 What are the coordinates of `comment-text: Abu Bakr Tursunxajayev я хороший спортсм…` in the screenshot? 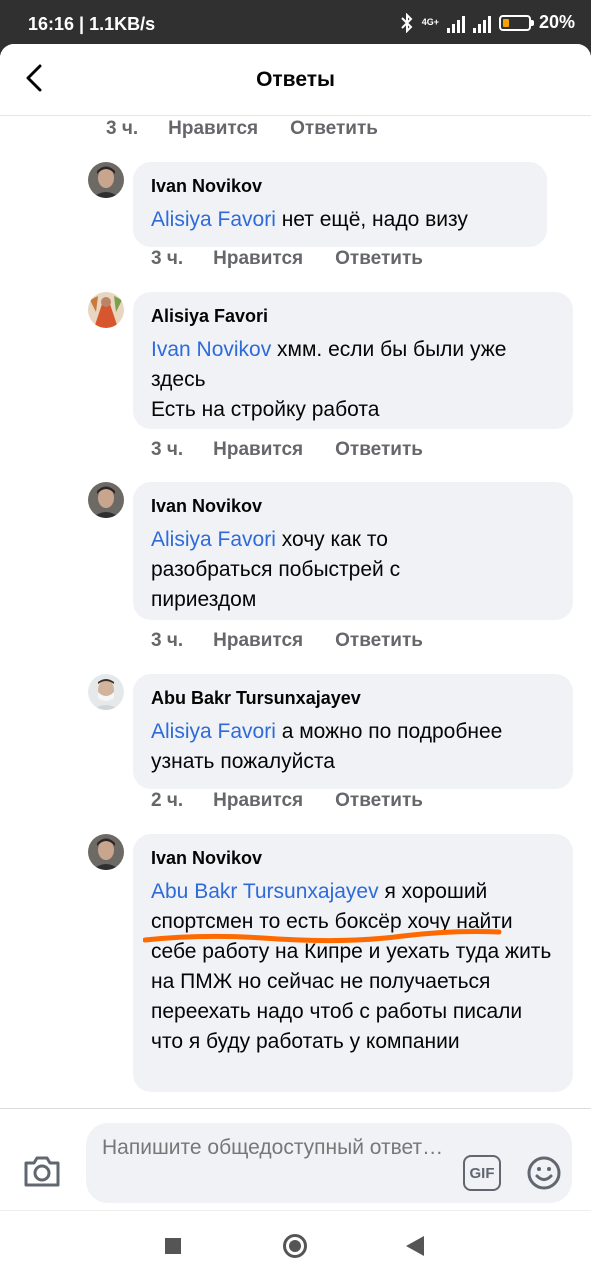 It's located at (351, 966).